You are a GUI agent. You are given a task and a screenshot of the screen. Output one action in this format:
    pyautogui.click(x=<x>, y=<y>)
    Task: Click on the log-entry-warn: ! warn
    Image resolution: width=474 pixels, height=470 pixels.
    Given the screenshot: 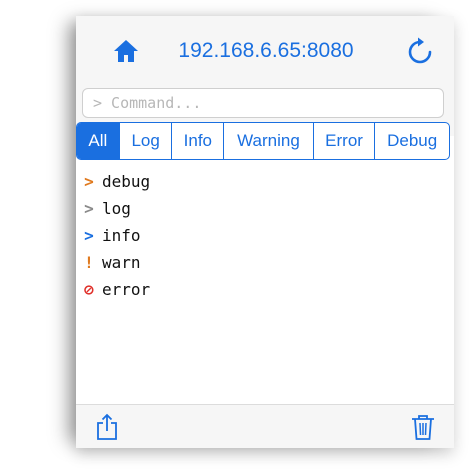 What is the action you would take?
    pyautogui.click(x=265, y=262)
    